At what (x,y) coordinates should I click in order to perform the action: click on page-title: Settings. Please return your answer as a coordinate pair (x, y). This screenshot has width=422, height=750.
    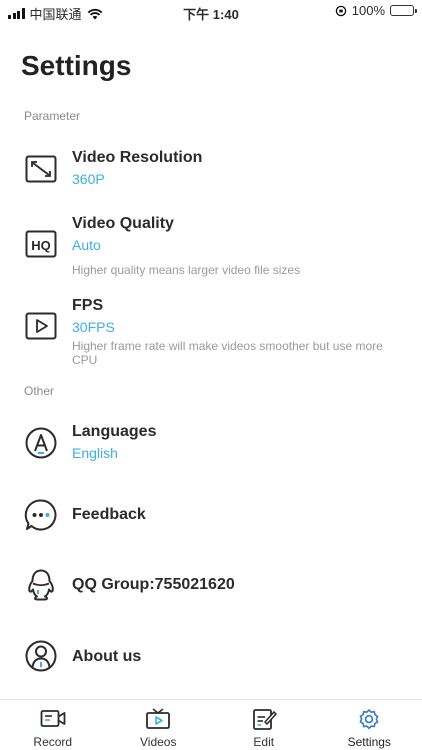
    Looking at the image, I should click on (76, 65).